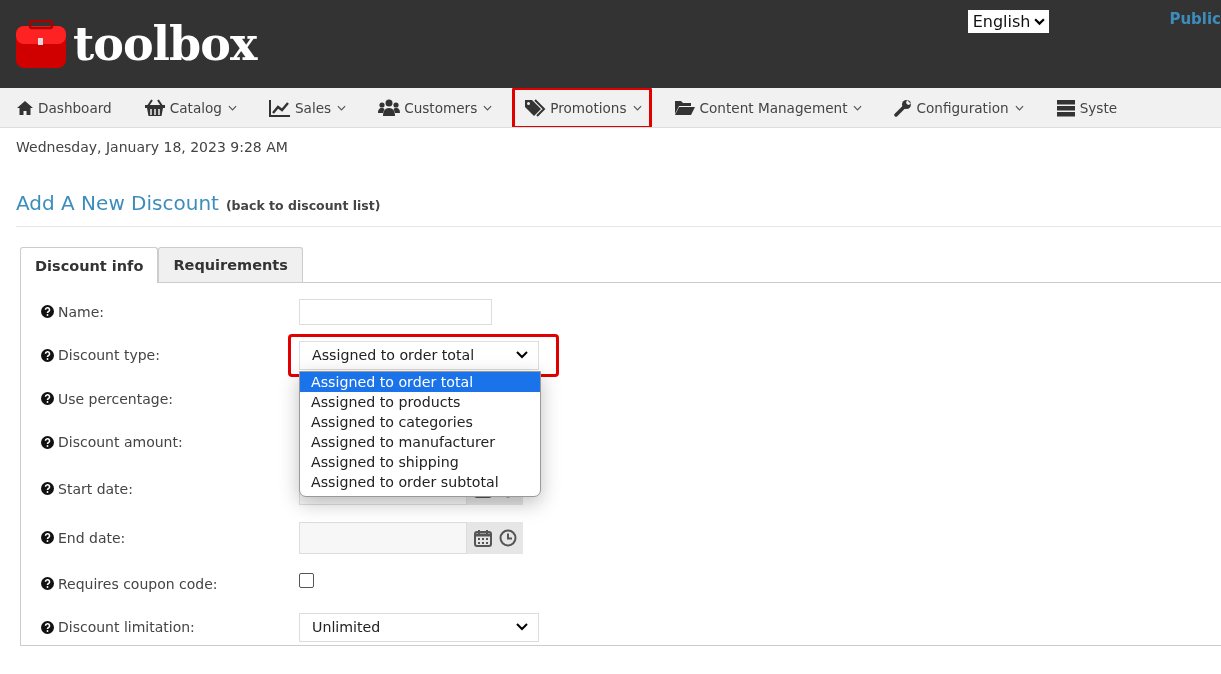 The image size is (1221, 674). I want to click on date-time-text: Wednesday, January 18, 2023 9:28 AM, so click(152, 148).